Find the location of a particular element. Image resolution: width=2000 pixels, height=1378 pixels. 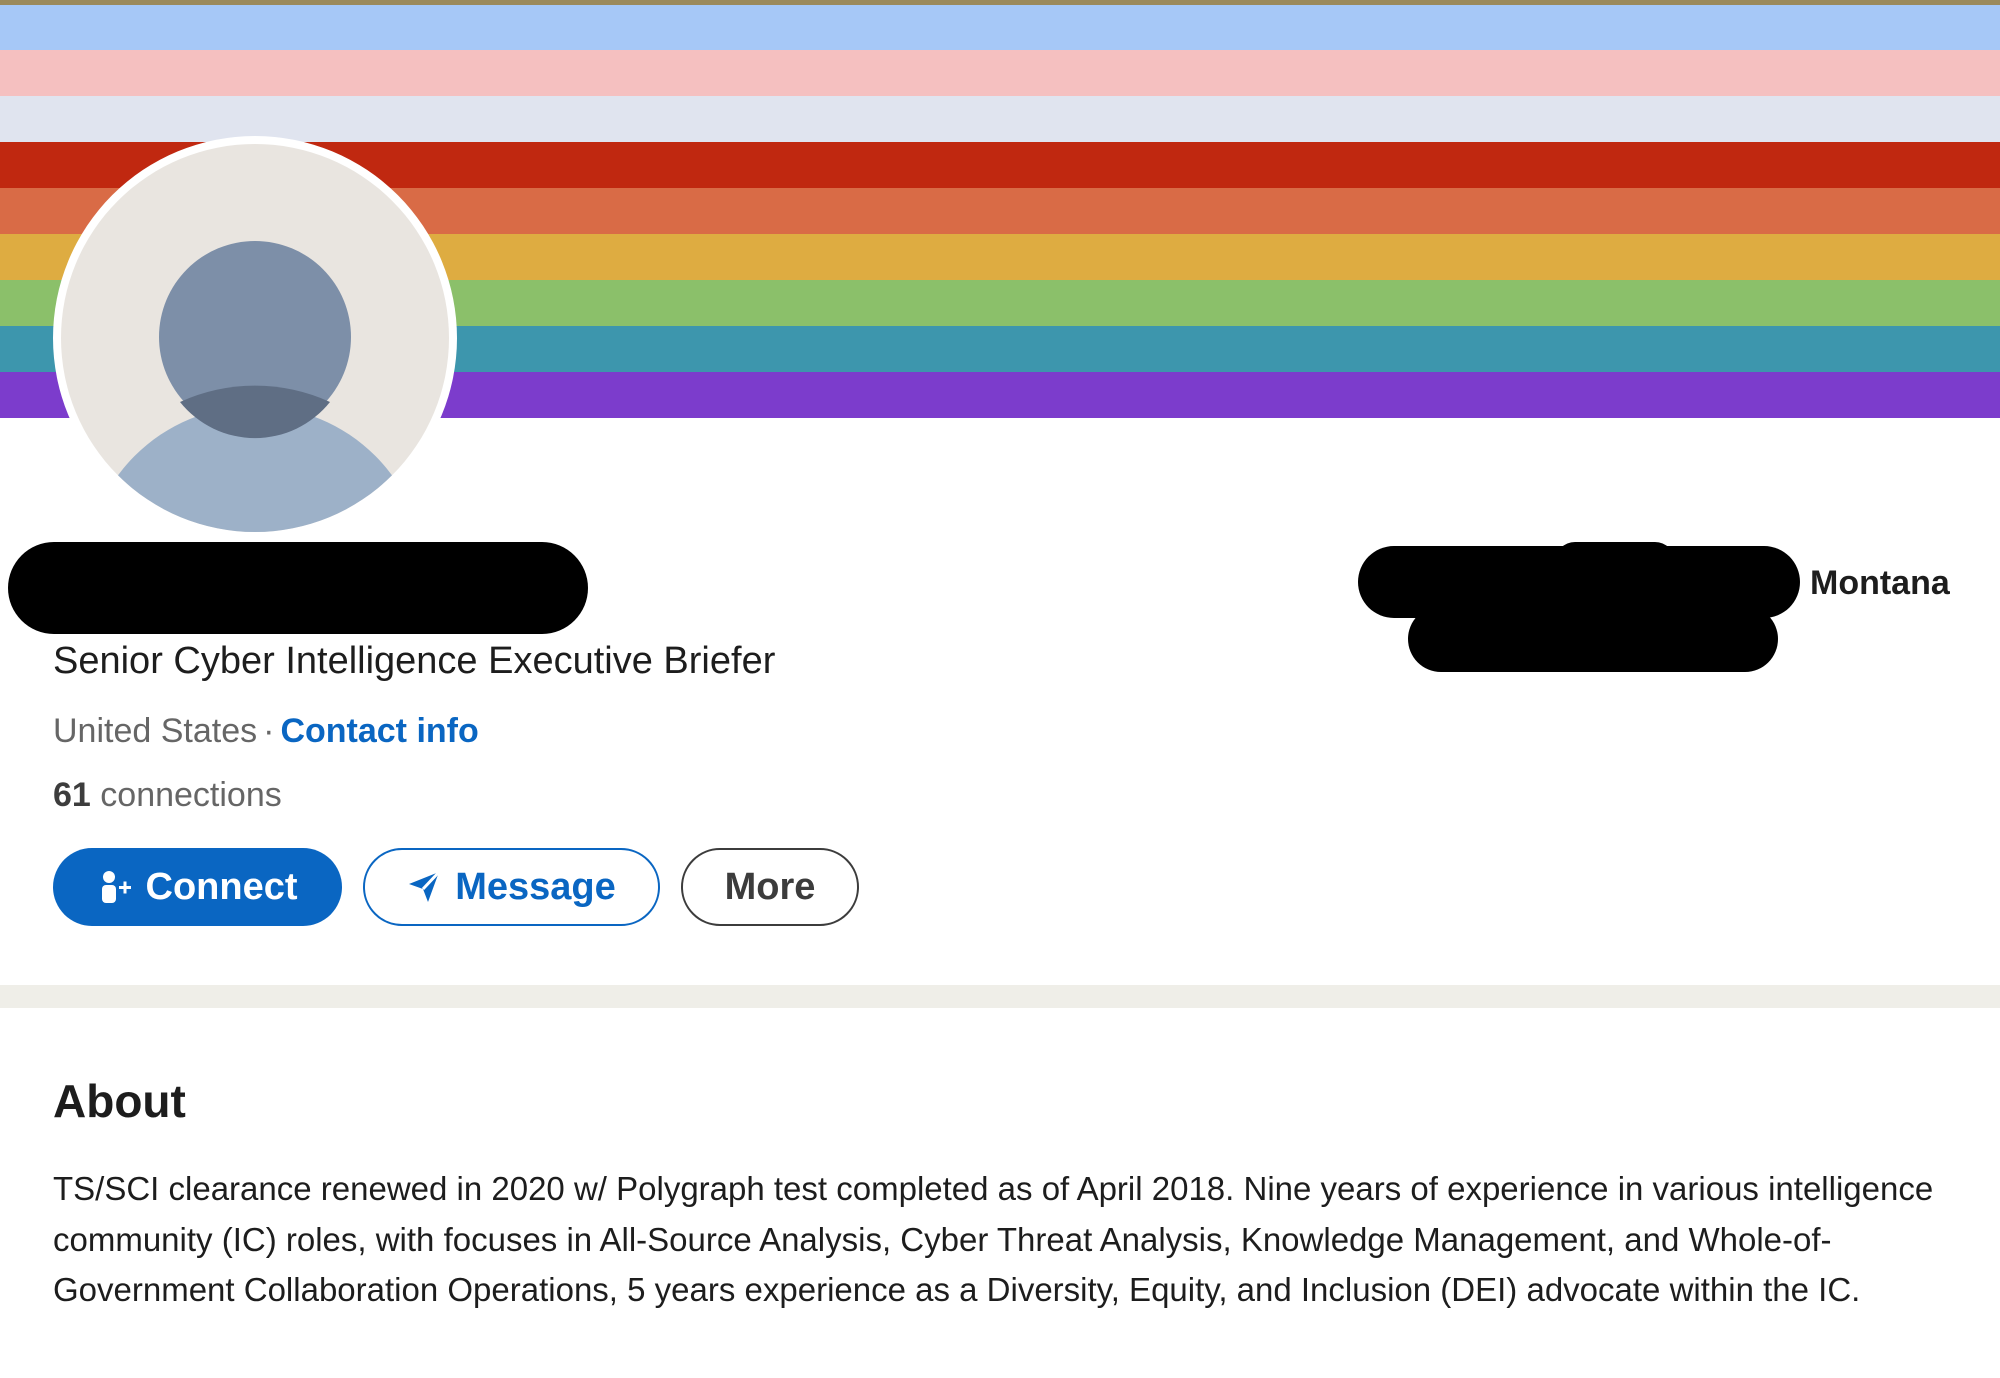

avatar-image is located at coordinates (255, 338).